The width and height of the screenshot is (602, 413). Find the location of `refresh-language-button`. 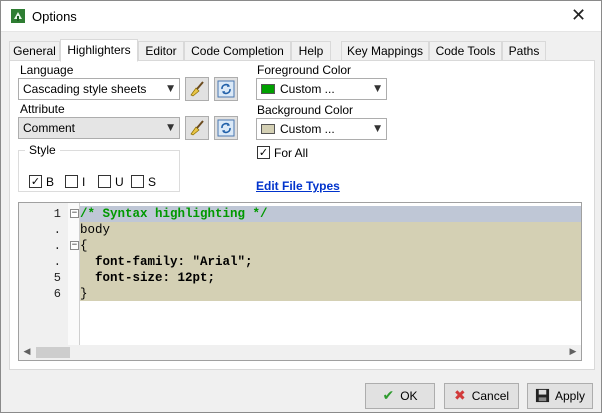

refresh-language-button is located at coordinates (226, 89).